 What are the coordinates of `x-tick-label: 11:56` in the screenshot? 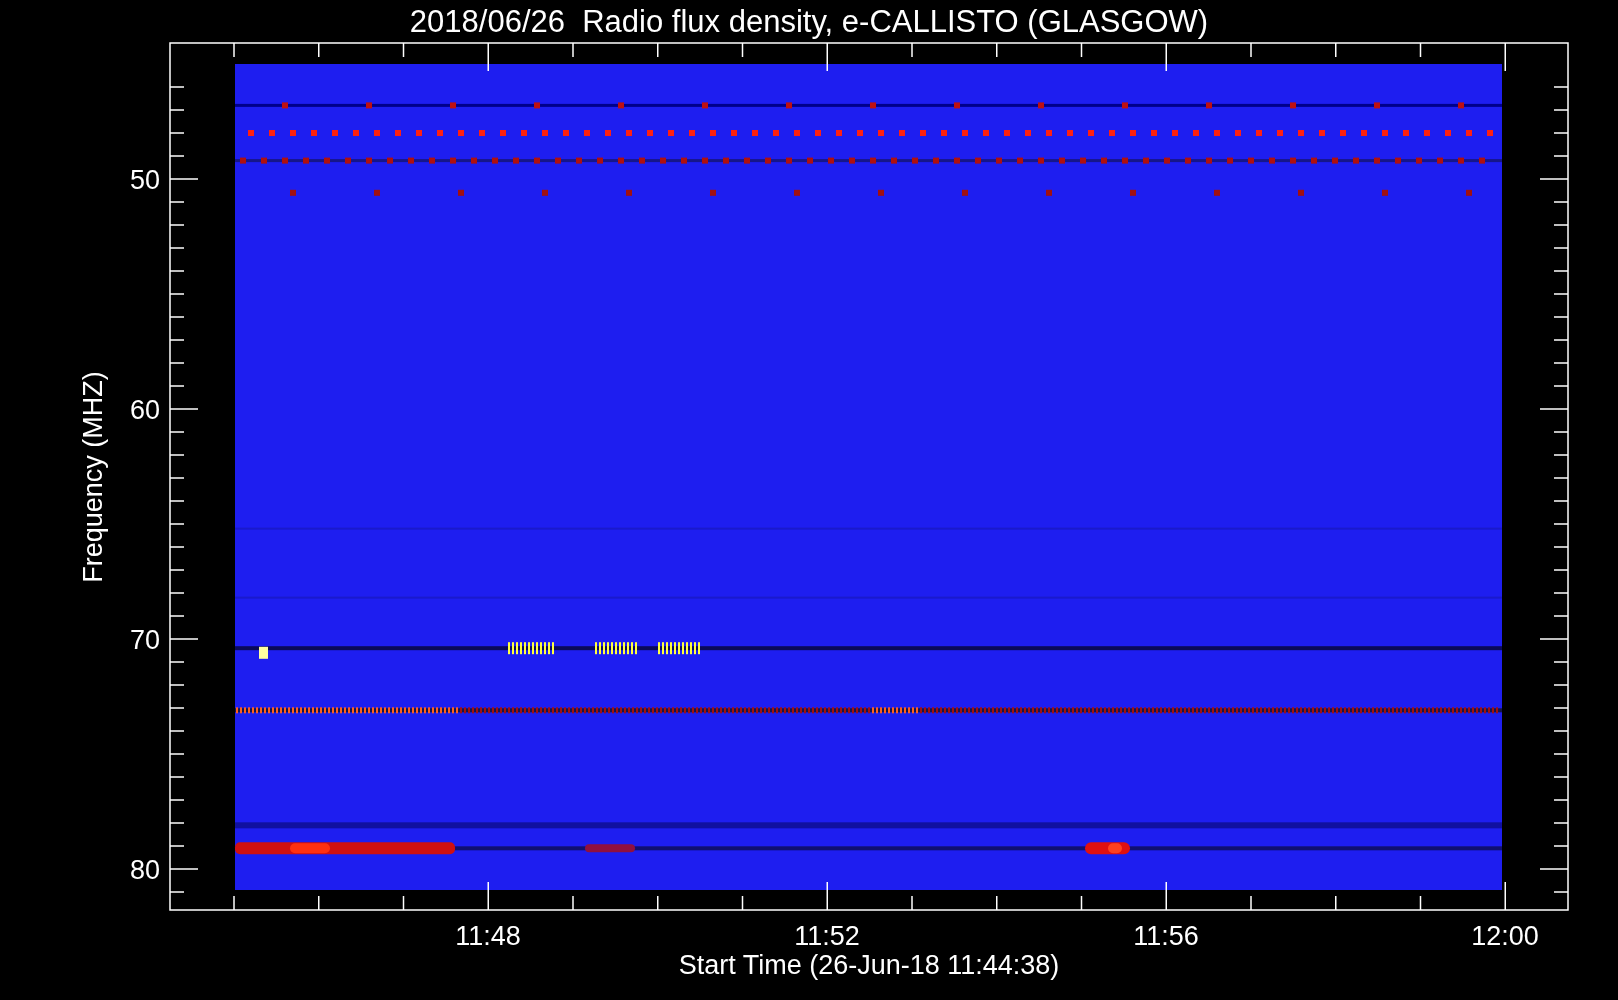 It's located at (1166, 936).